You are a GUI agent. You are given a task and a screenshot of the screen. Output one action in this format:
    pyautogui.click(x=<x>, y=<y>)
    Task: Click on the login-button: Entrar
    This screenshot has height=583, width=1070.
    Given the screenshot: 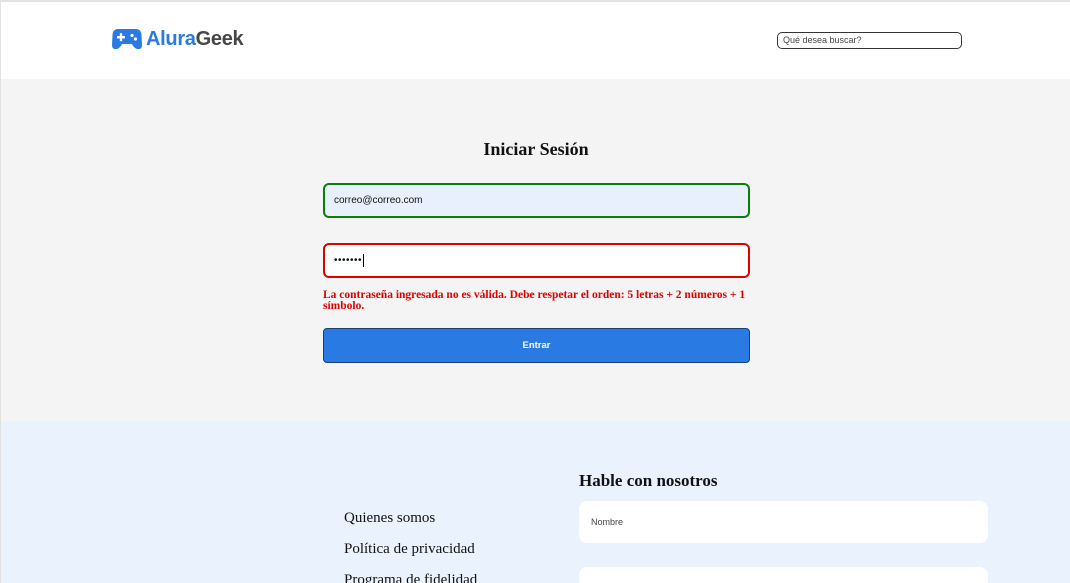 What is the action you would take?
    pyautogui.click(x=536, y=345)
    